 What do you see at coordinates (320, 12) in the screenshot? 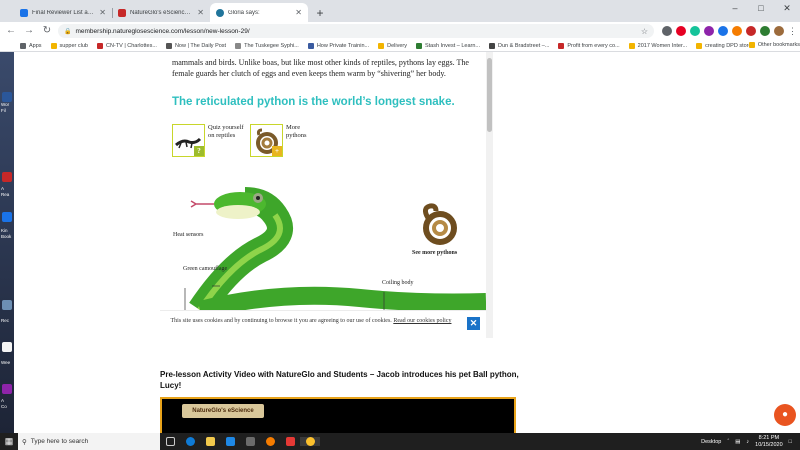
I see `new-tab-button: +` at bounding box center [320, 12].